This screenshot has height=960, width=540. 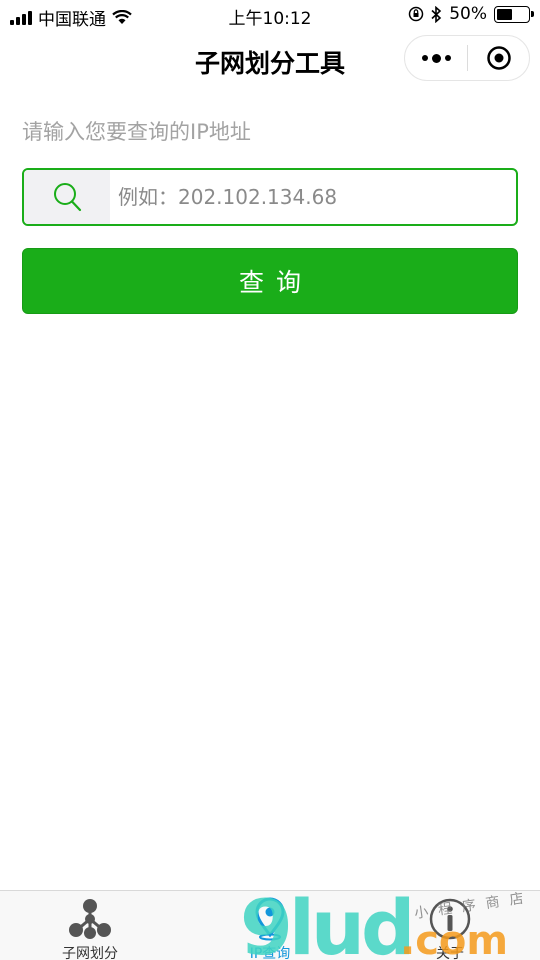 What do you see at coordinates (313, 197) in the screenshot?
I see `ip-address-input` at bounding box center [313, 197].